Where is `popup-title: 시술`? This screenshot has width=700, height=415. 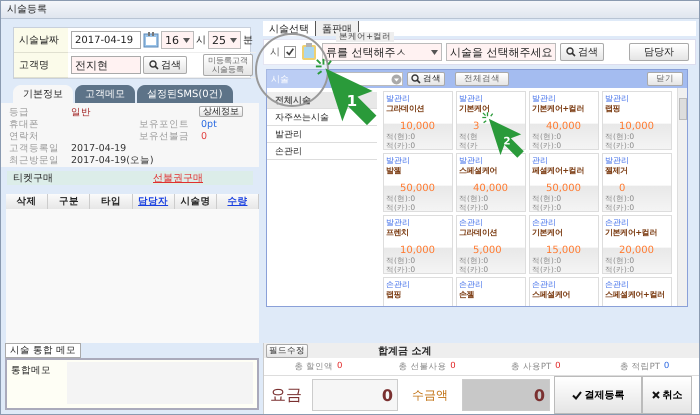 popup-title: 시술 is located at coordinates (280, 80).